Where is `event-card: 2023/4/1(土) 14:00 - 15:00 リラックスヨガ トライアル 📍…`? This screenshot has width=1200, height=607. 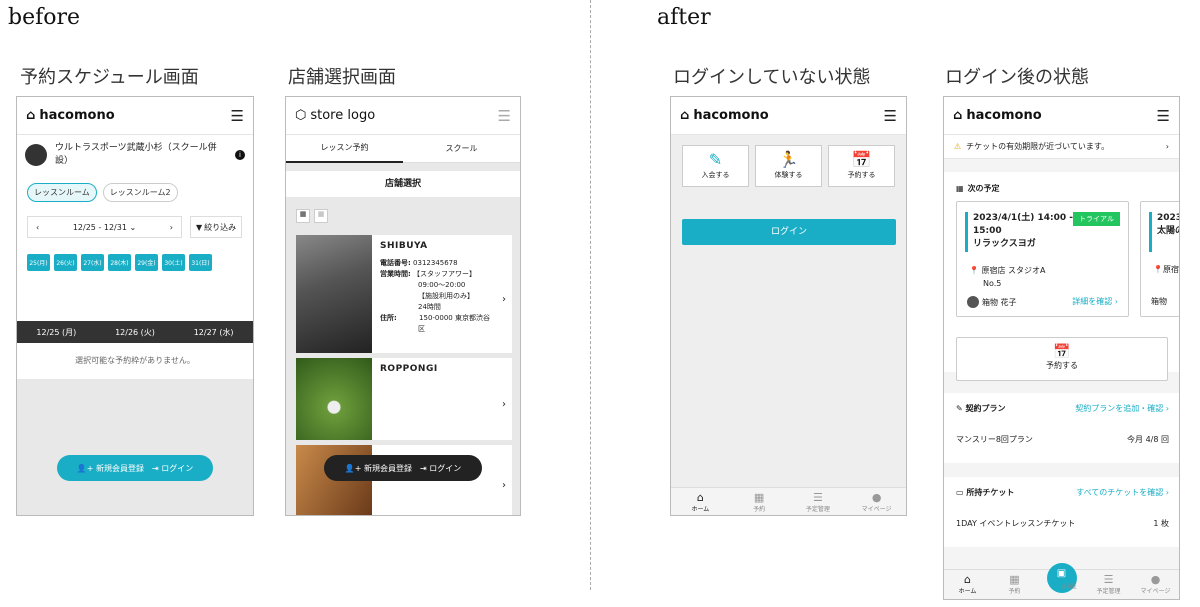
event-card: 2023/4/1(土) 14:00 - 15:00 リラックスヨガ トライアル 📍… is located at coordinates (1042, 259).